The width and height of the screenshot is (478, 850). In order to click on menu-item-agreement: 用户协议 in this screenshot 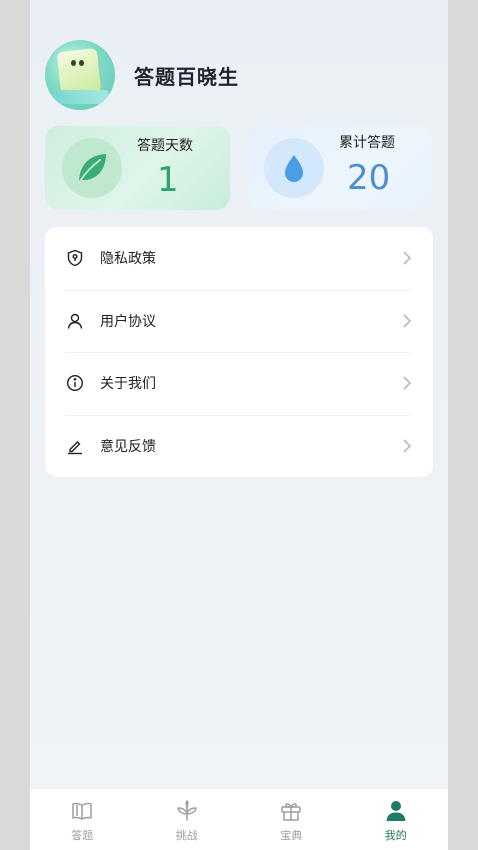, I will do `click(239, 321)`.